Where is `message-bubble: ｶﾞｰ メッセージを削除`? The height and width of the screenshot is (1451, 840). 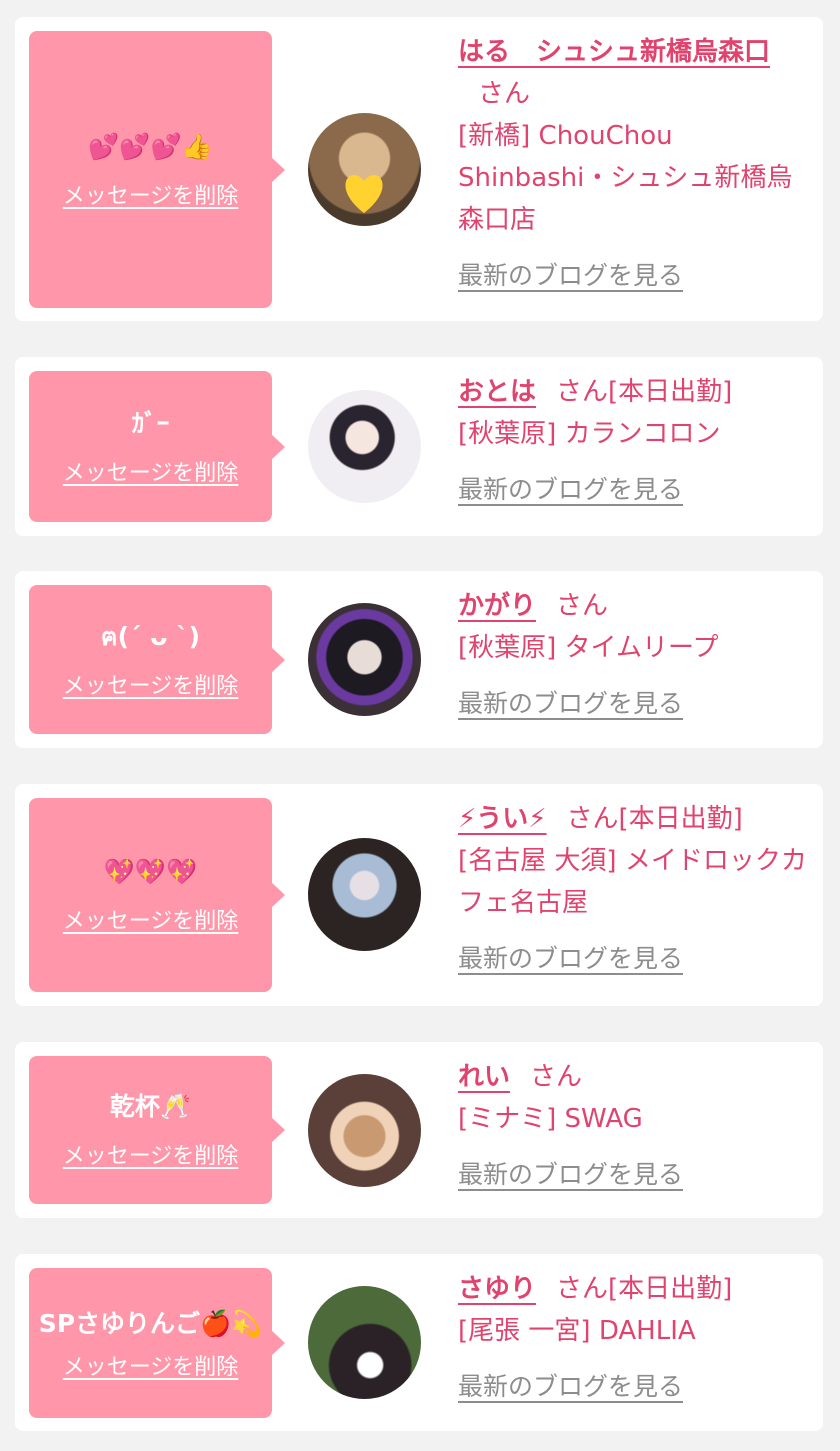 message-bubble: ｶﾞｰ メッセージを削除 is located at coordinates (157, 446).